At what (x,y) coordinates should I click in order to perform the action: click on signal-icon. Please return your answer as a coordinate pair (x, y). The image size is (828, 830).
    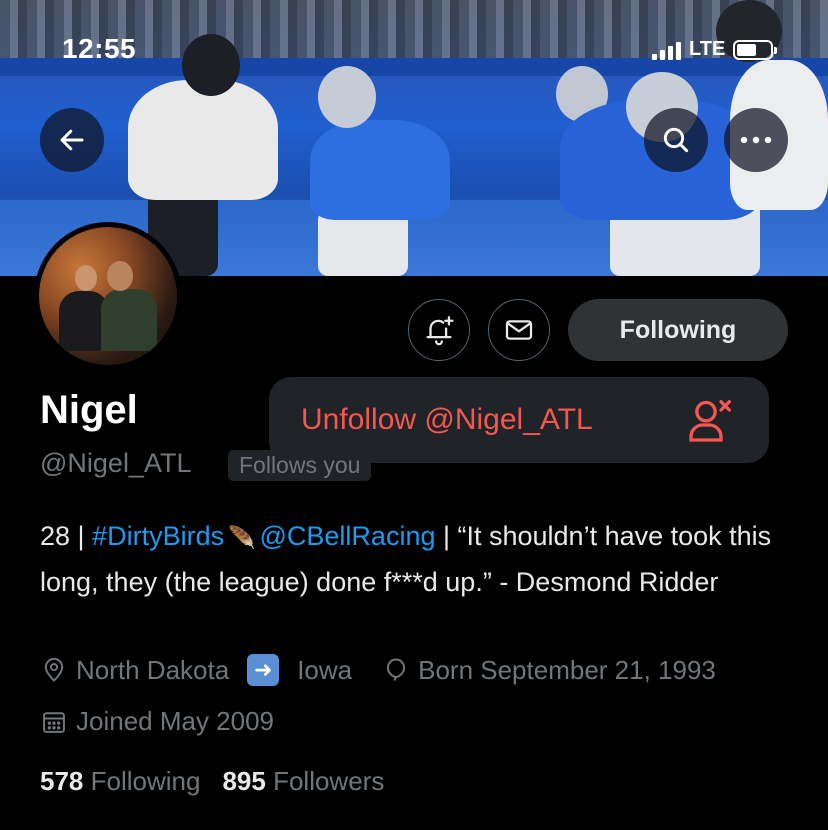
    Looking at the image, I should click on (666, 50).